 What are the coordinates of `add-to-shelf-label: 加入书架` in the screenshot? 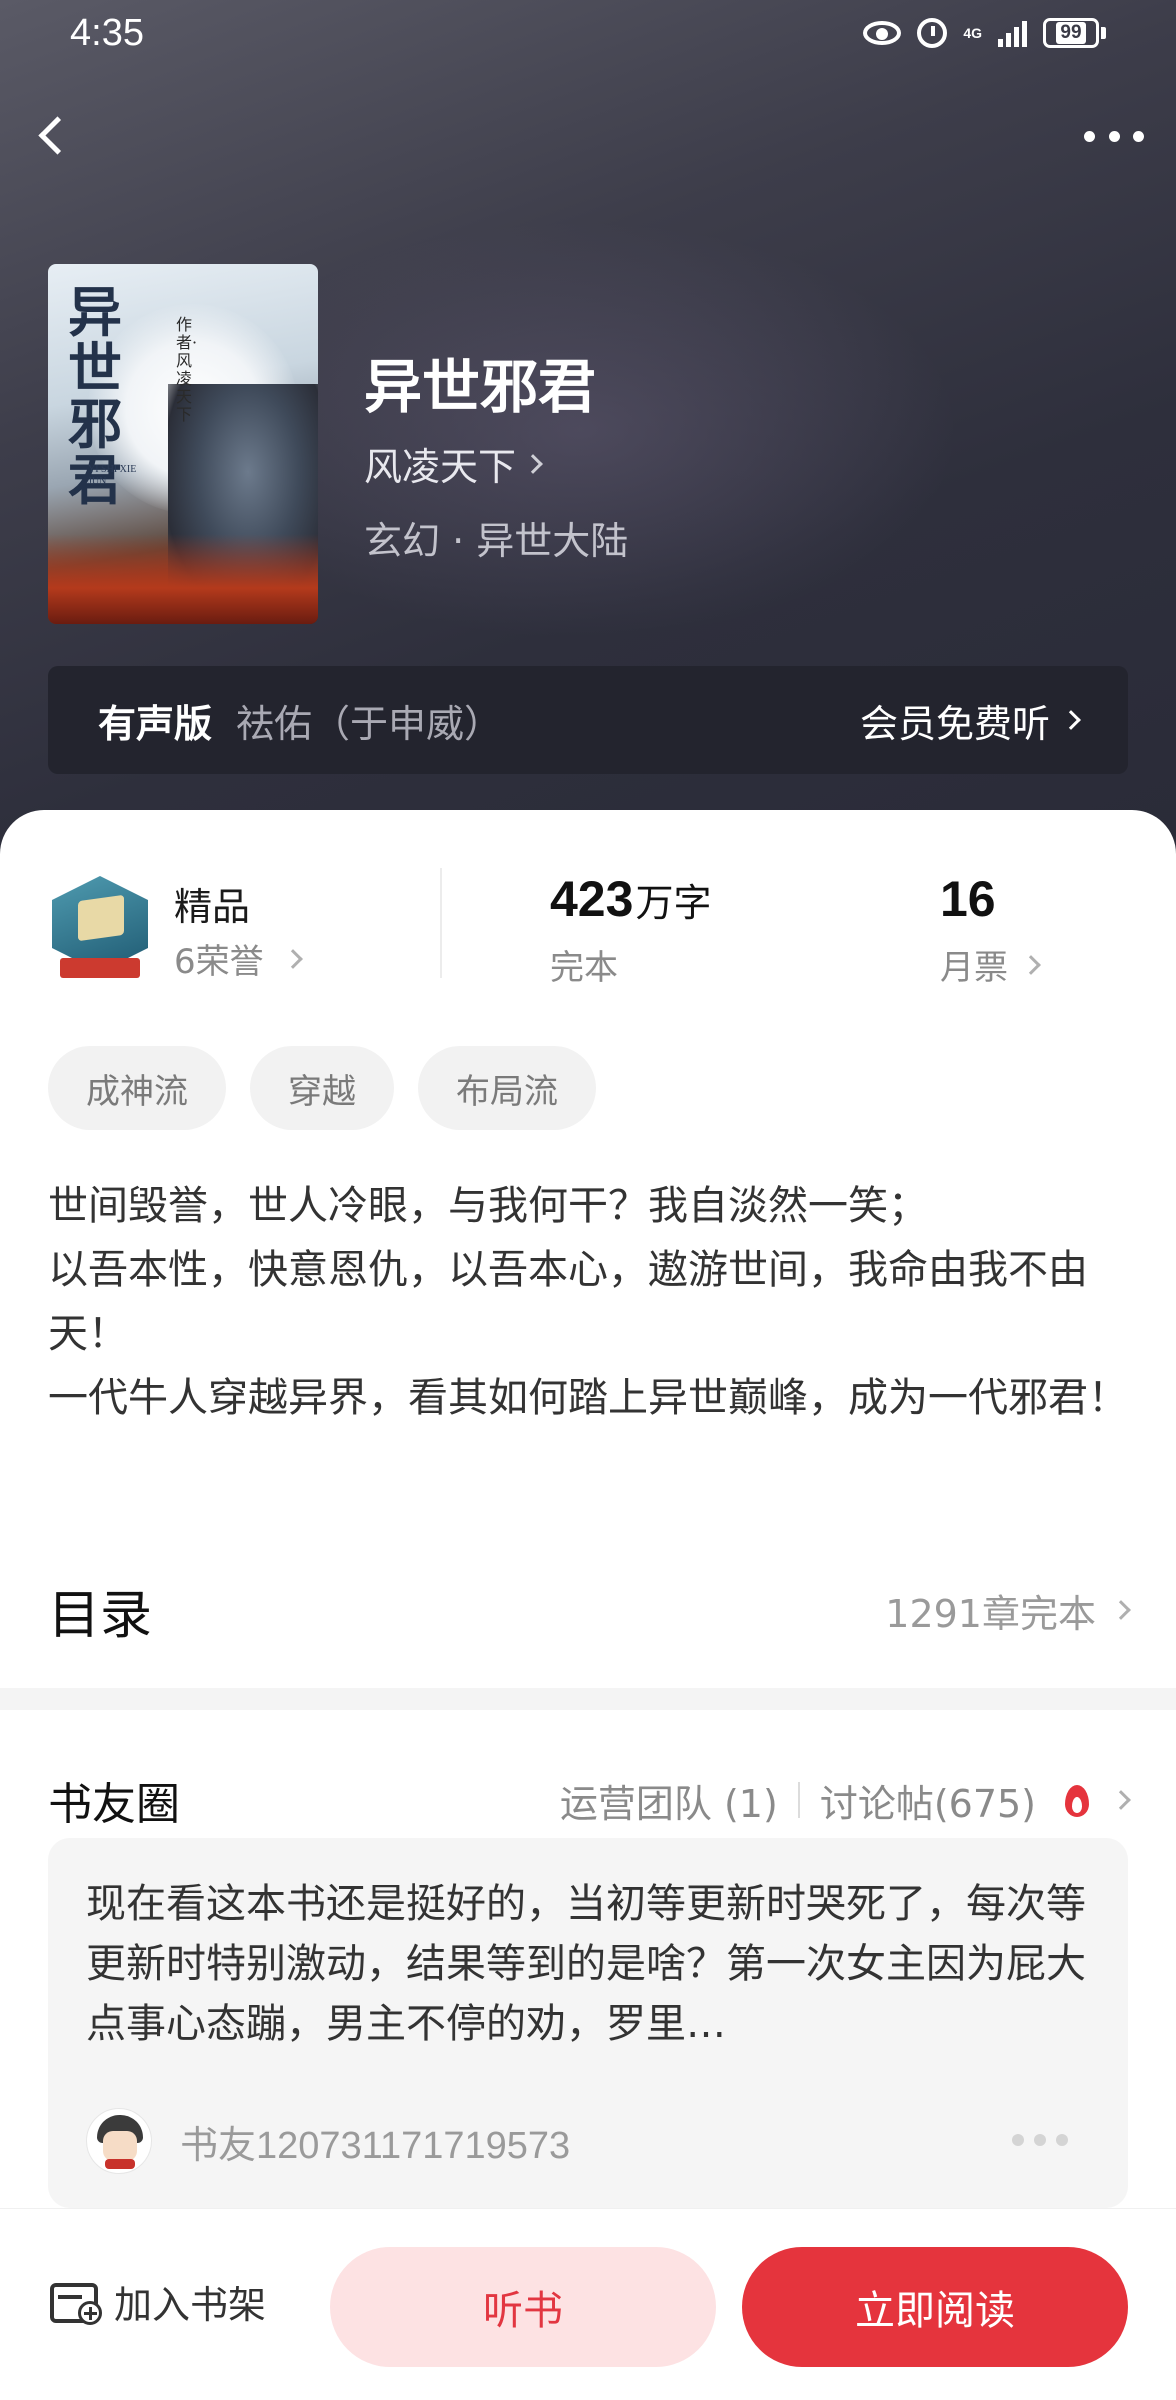 It's located at (190, 2304).